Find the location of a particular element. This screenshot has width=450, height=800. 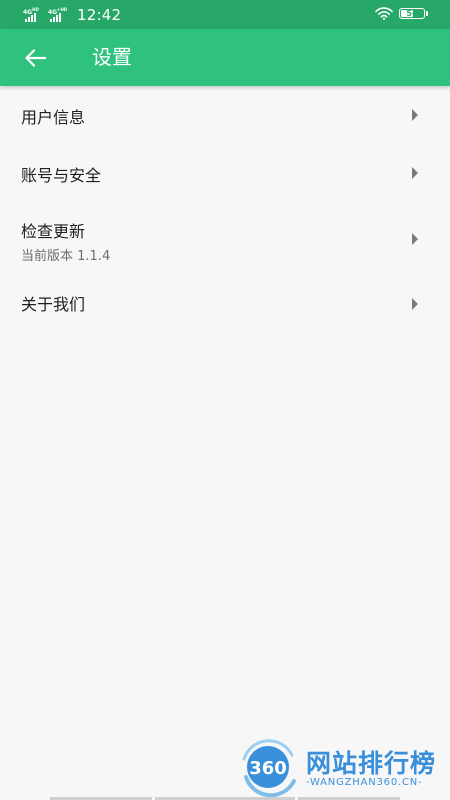

watermark: 360 网站排行榜 -WANGZHAN360.CN- is located at coordinates (343, 768).